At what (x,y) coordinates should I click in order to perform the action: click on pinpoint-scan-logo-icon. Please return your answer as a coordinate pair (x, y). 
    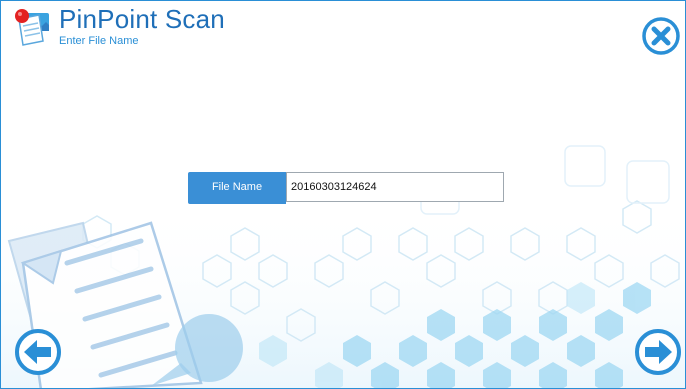
    Looking at the image, I should click on (32, 27).